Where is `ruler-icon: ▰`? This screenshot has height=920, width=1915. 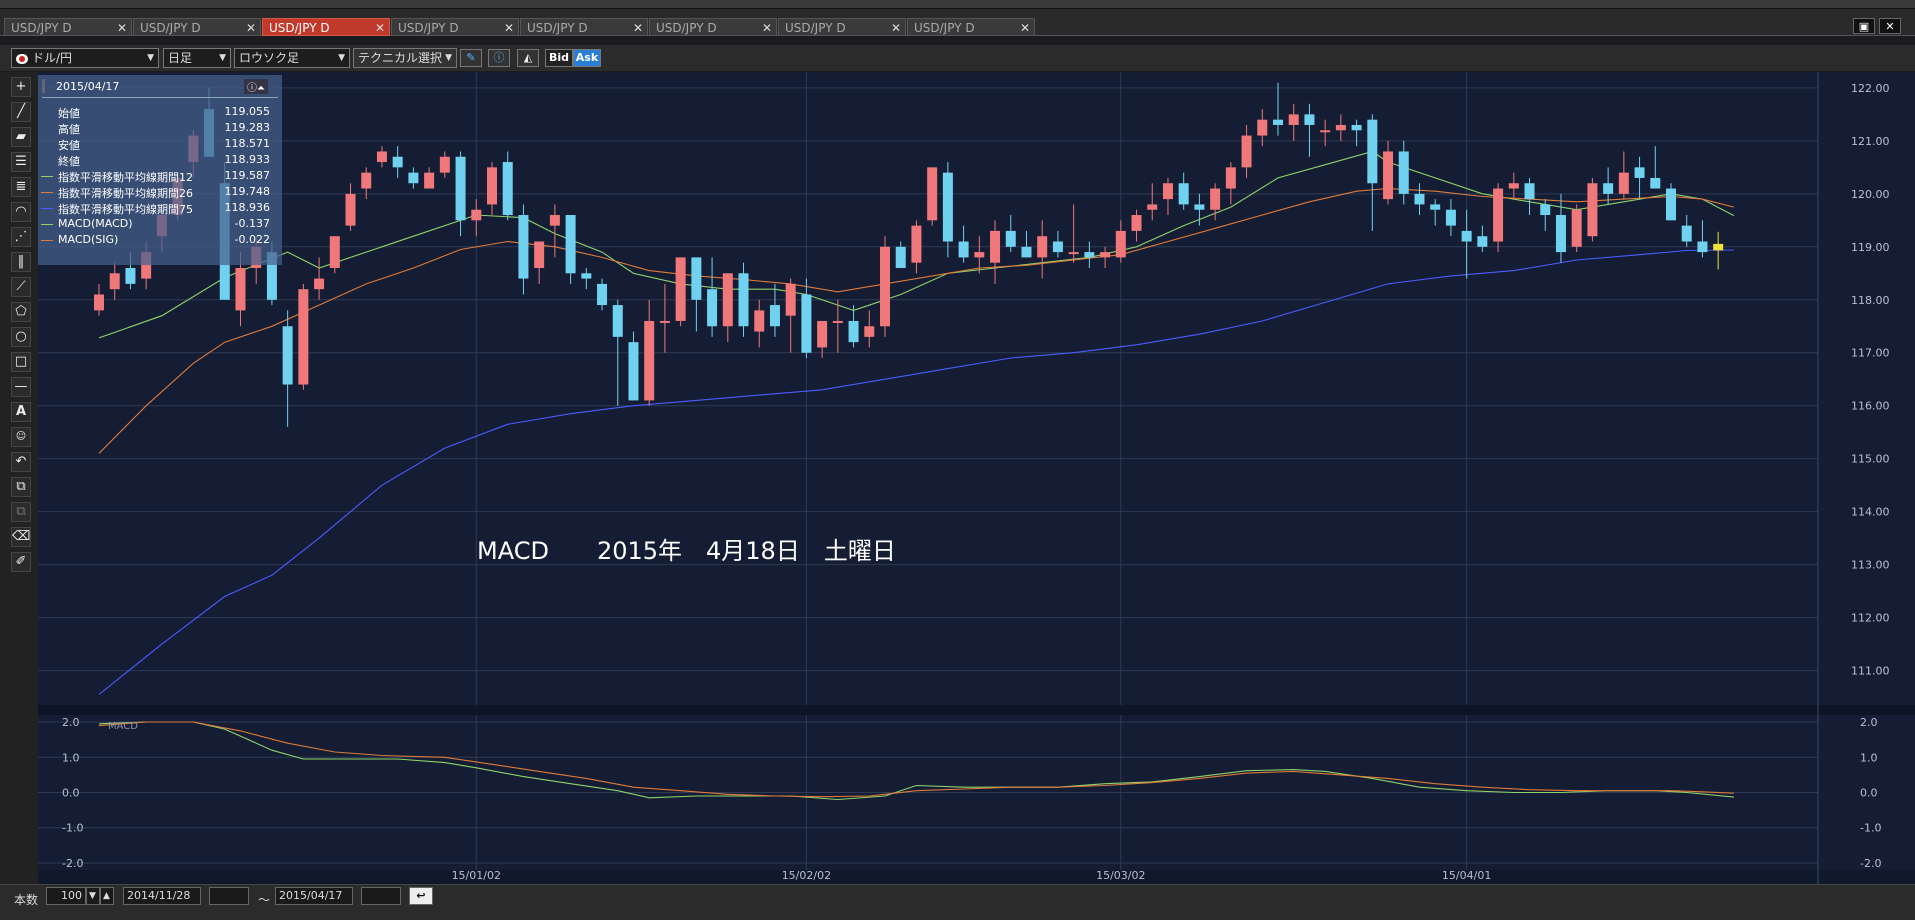
ruler-icon: ▰ is located at coordinates (21, 137).